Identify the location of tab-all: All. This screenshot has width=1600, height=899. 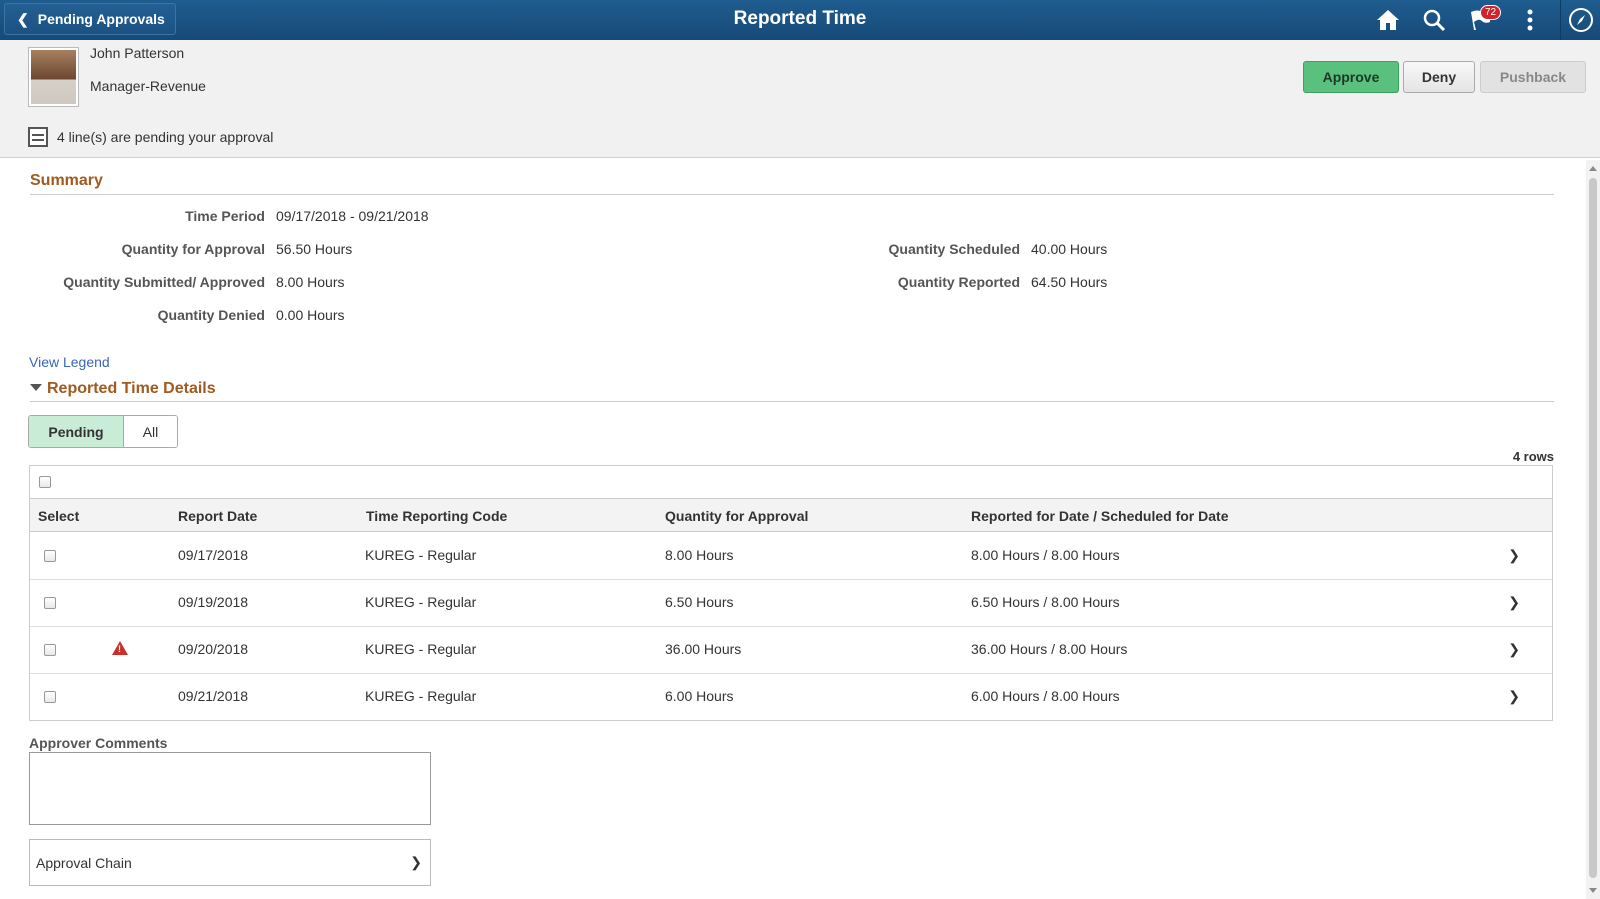
(150, 431).